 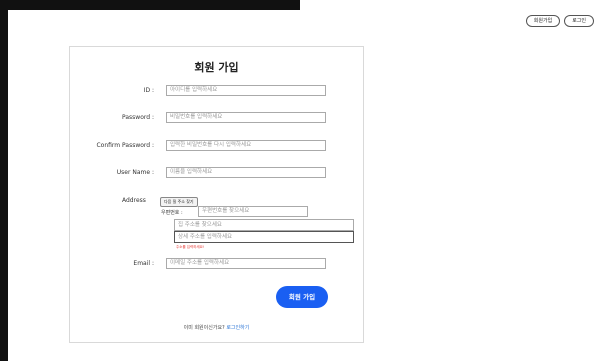 I want to click on nav-login-button: 로그인, so click(x=579, y=21).